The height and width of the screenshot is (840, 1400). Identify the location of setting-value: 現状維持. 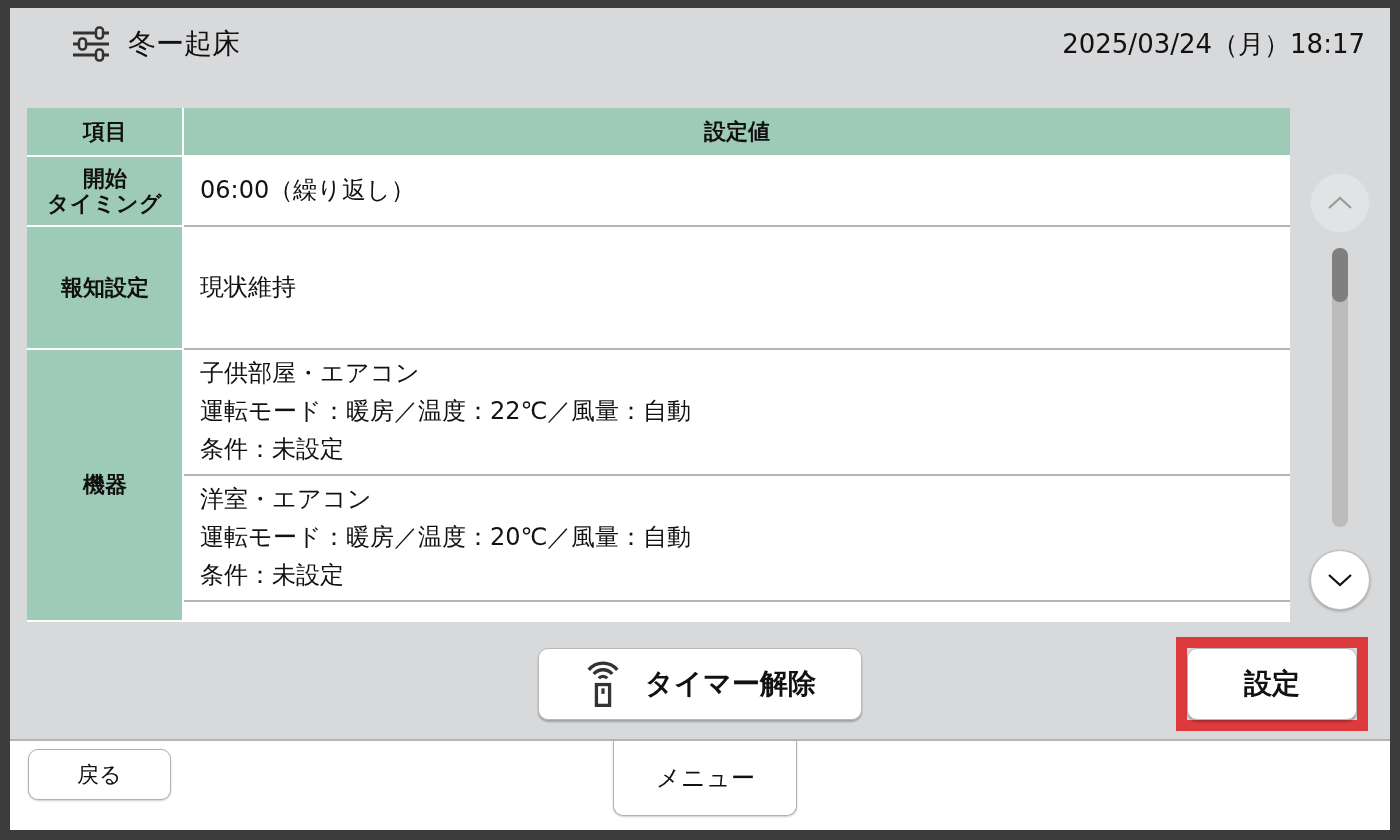
(248, 287).